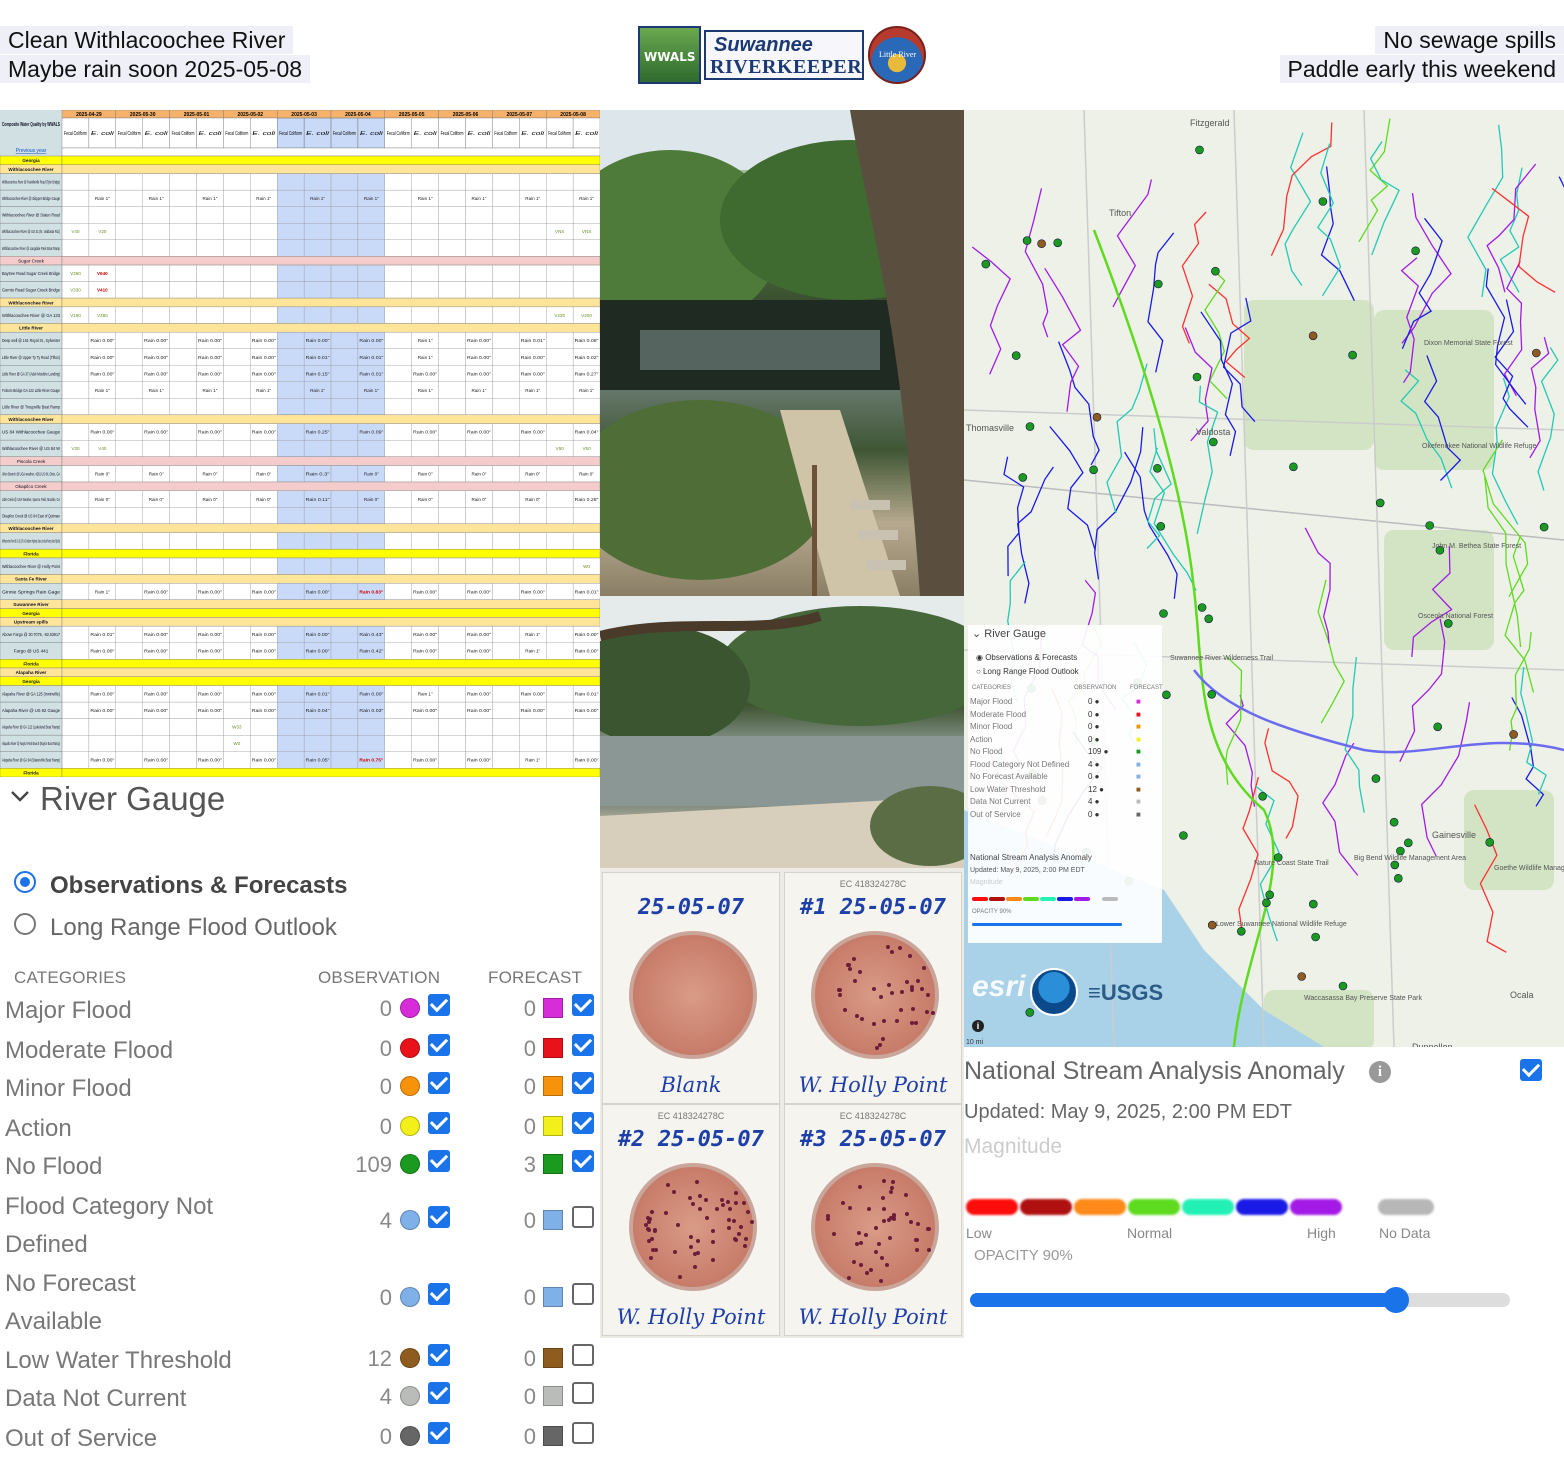  I want to click on map-legend-row: Low Water Threshold 12 ● ■, so click(1065, 791).